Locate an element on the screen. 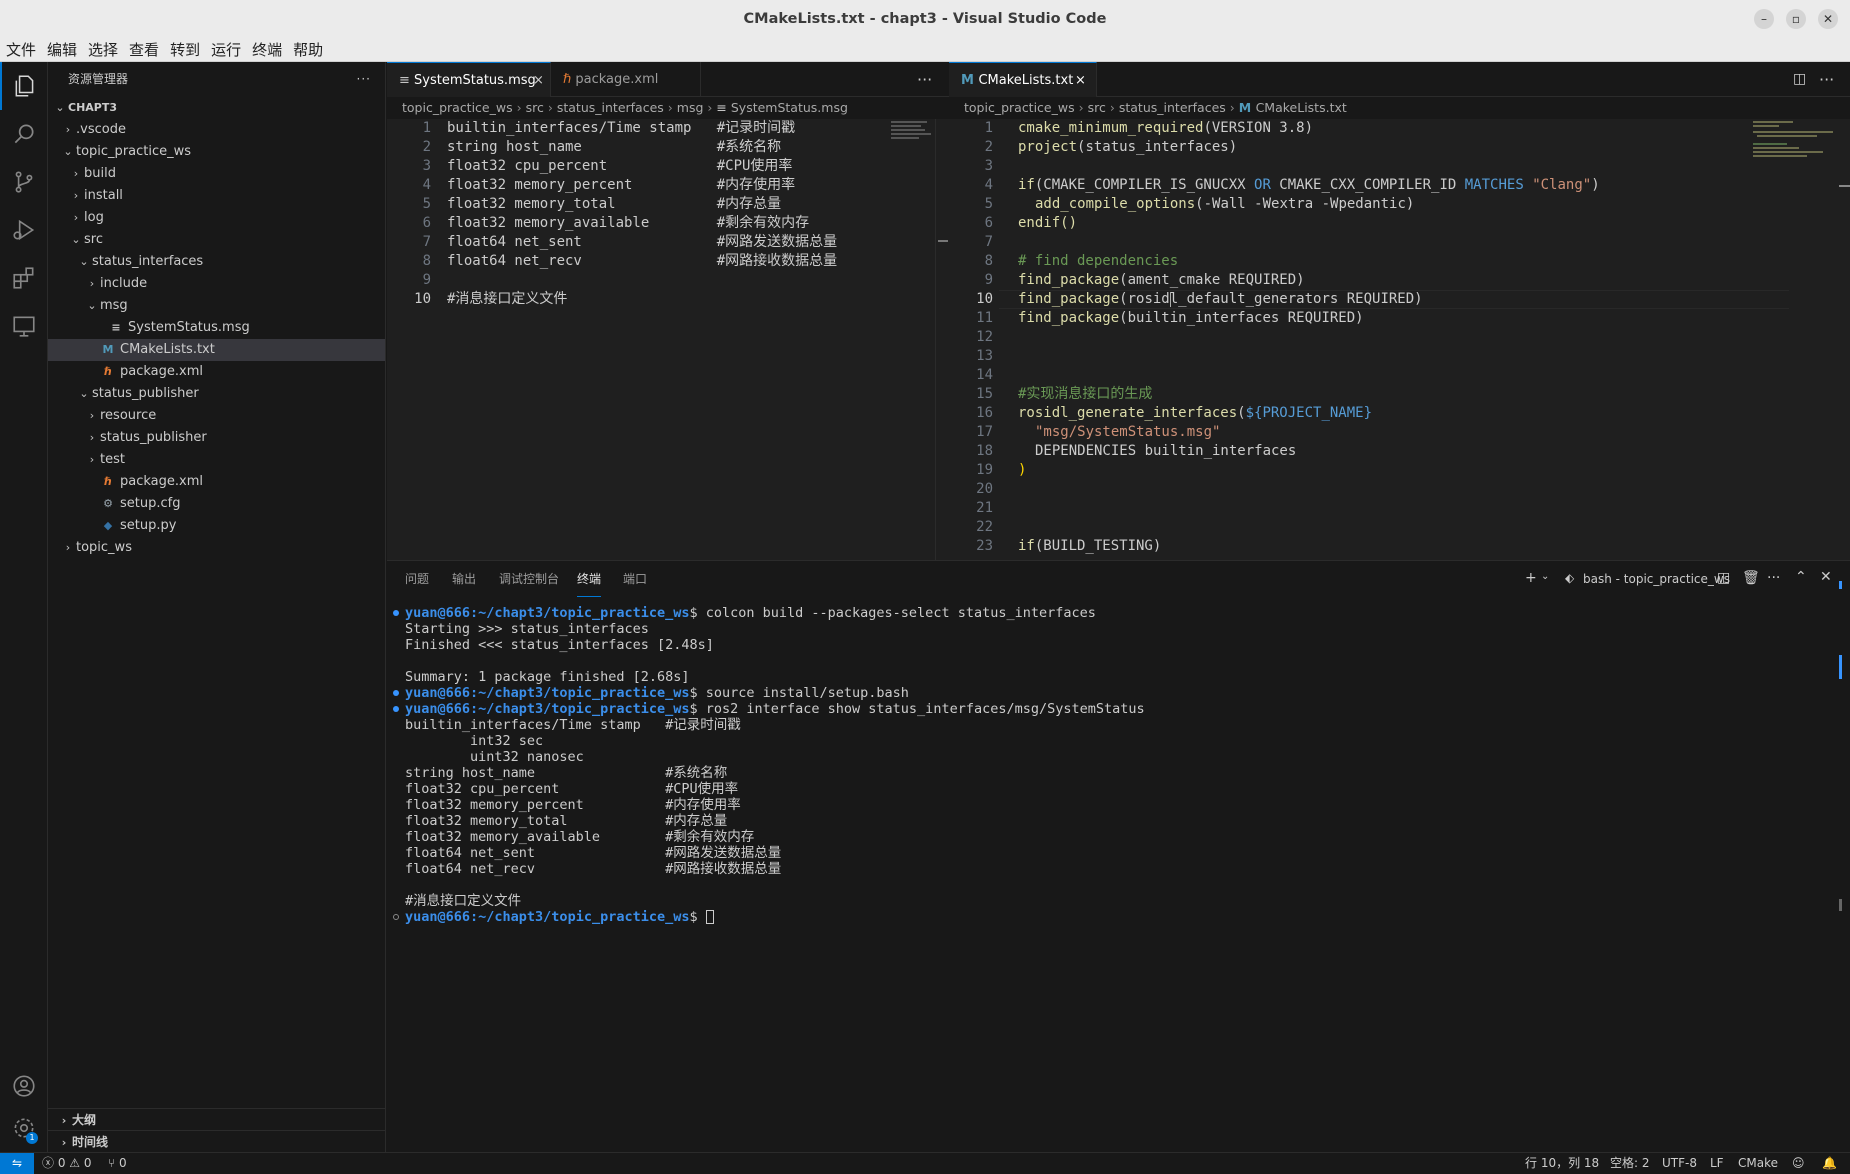 The width and height of the screenshot is (1850, 1174). outline-section: › 大纲 is located at coordinates (216, 1119).